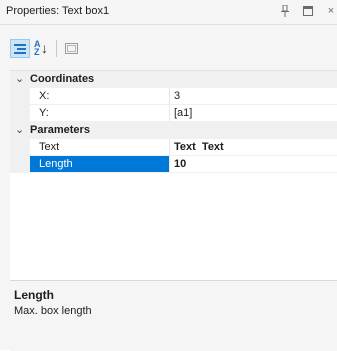 This screenshot has height=351, width=337. What do you see at coordinates (180, 164) in the screenshot?
I see `property-value: 10` at bounding box center [180, 164].